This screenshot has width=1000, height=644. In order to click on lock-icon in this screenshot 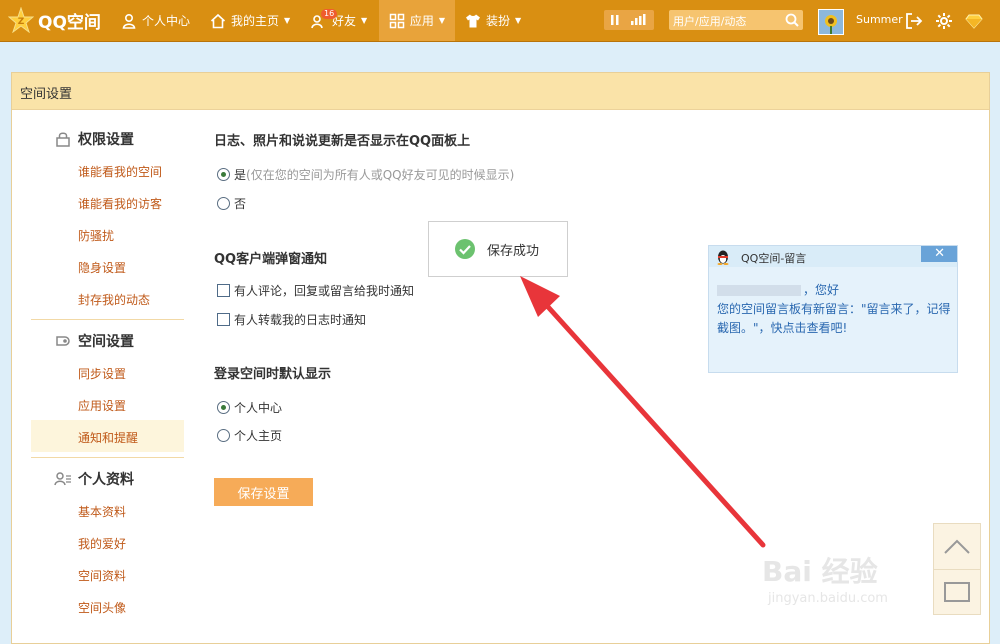, I will do `click(63, 139)`.